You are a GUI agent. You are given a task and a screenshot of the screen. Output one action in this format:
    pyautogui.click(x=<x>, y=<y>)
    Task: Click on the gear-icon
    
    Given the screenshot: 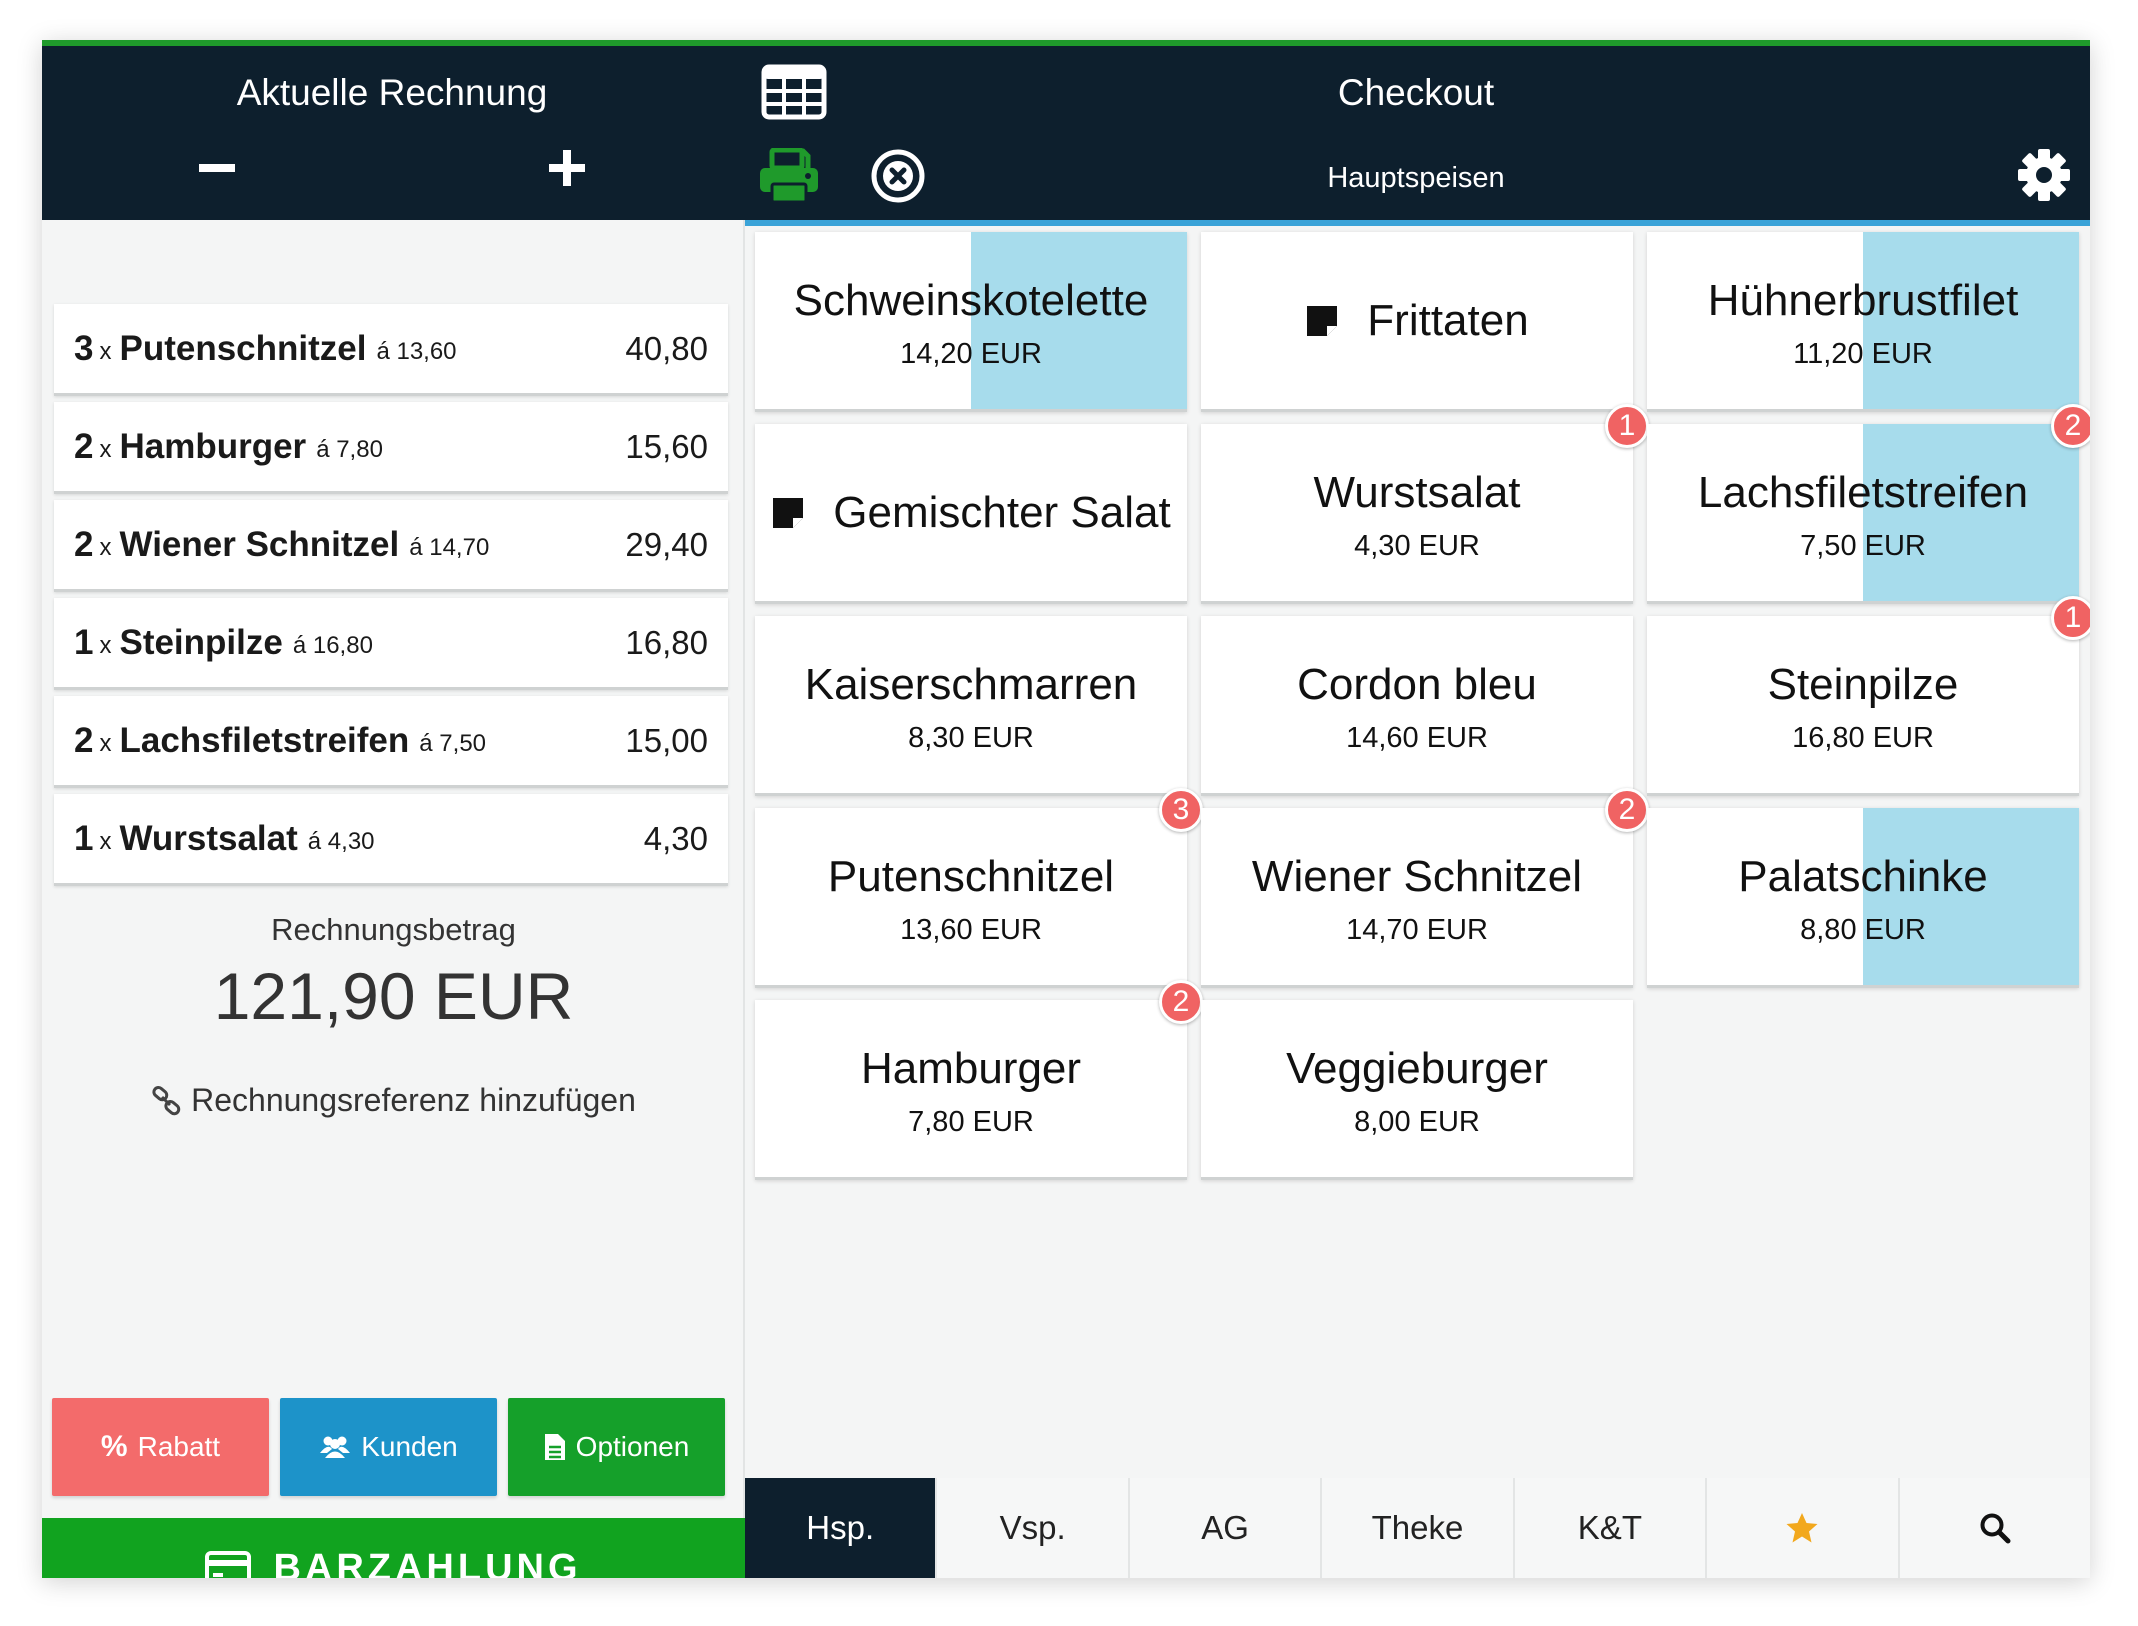 What is the action you would take?
    pyautogui.click(x=2044, y=175)
    